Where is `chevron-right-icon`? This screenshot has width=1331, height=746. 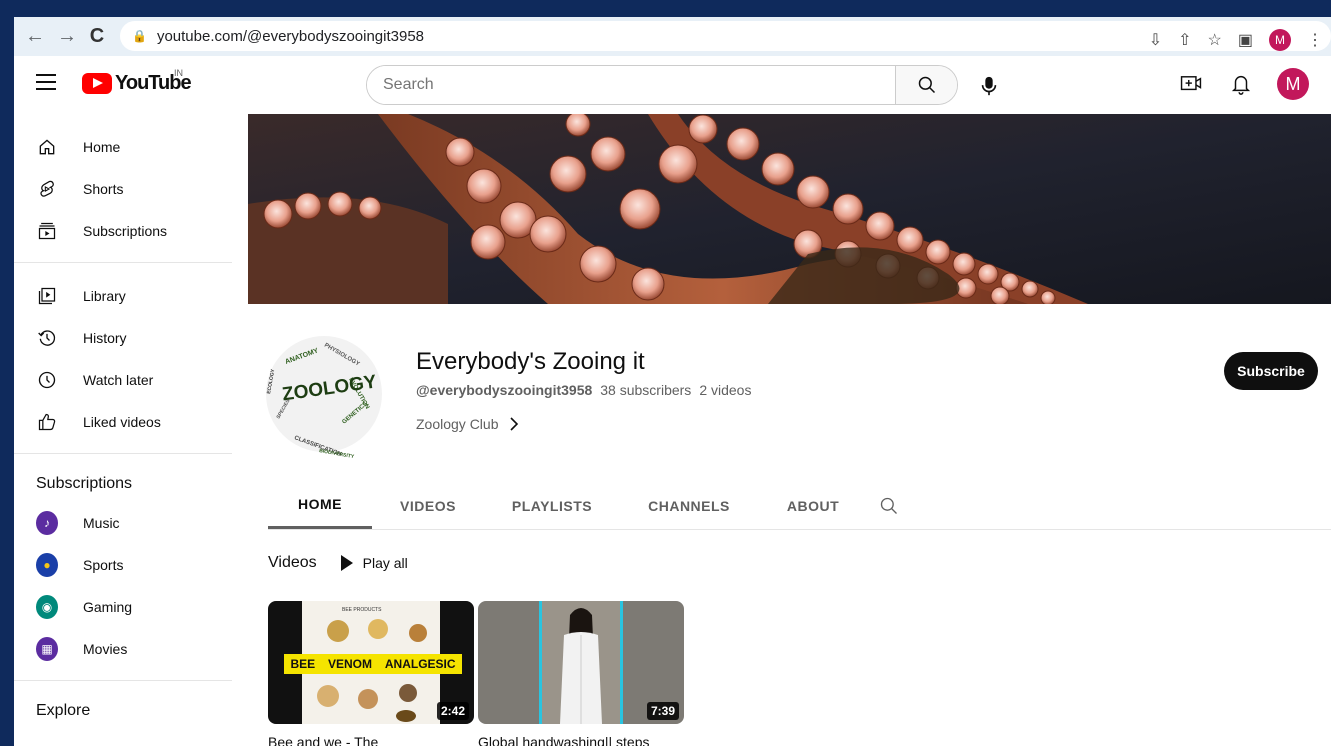
chevron-right-icon is located at coordinates (513, 424).